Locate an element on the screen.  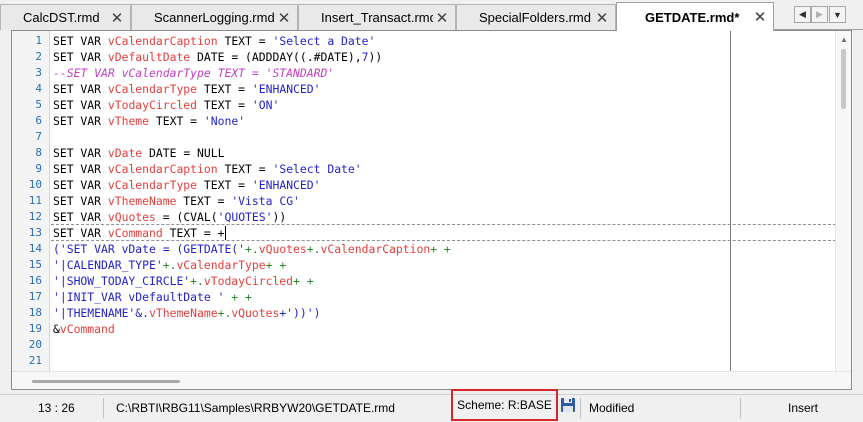
code-token: 'Vista CG' is located at coordinates (265, 201).